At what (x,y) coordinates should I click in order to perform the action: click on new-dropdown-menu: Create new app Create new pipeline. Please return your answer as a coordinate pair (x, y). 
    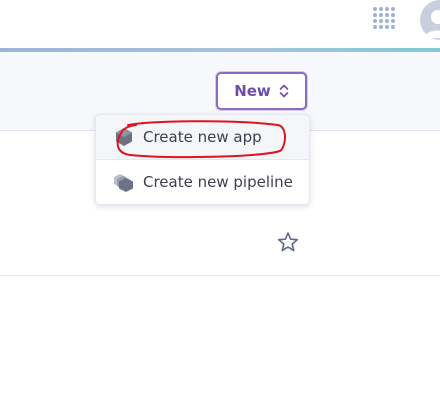
    Looking at the image, I should click on (202, 159).